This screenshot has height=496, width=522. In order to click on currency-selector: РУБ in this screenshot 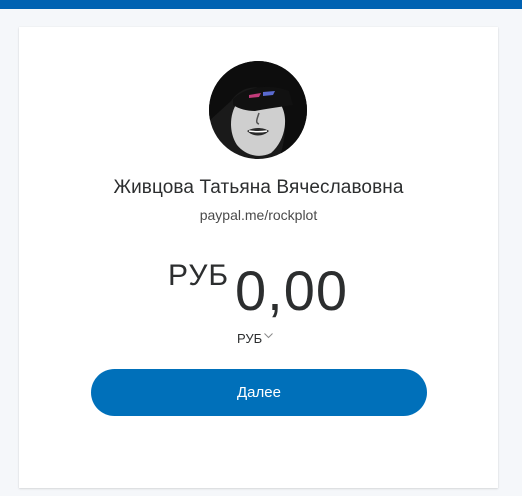, I will do `click(255, 338)`.